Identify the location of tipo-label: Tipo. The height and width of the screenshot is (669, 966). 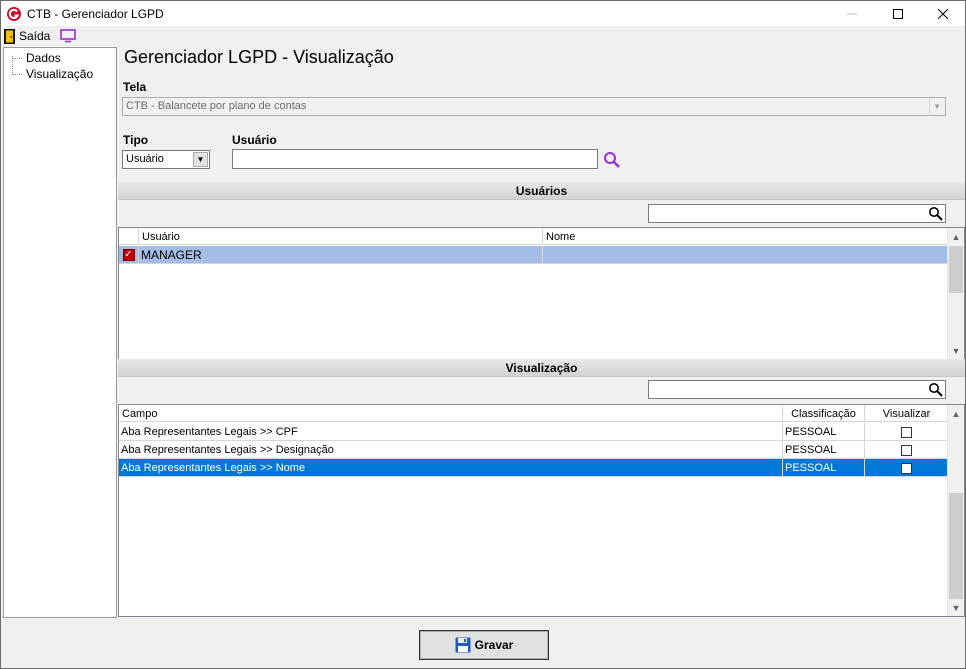
(136, 140).